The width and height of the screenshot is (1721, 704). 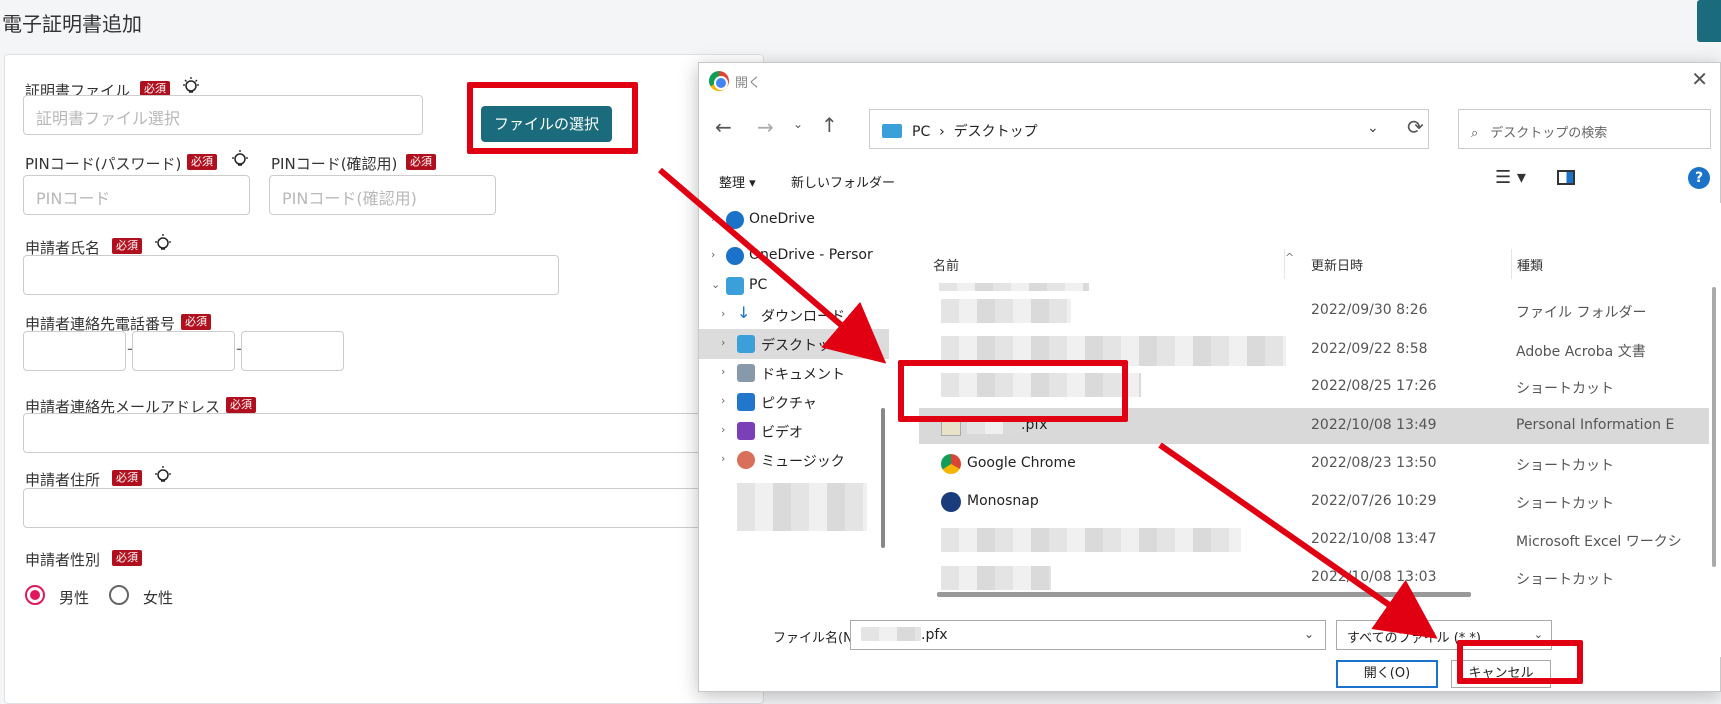 I want to click on arrow-to-pfx, so click(x=772, y=265).